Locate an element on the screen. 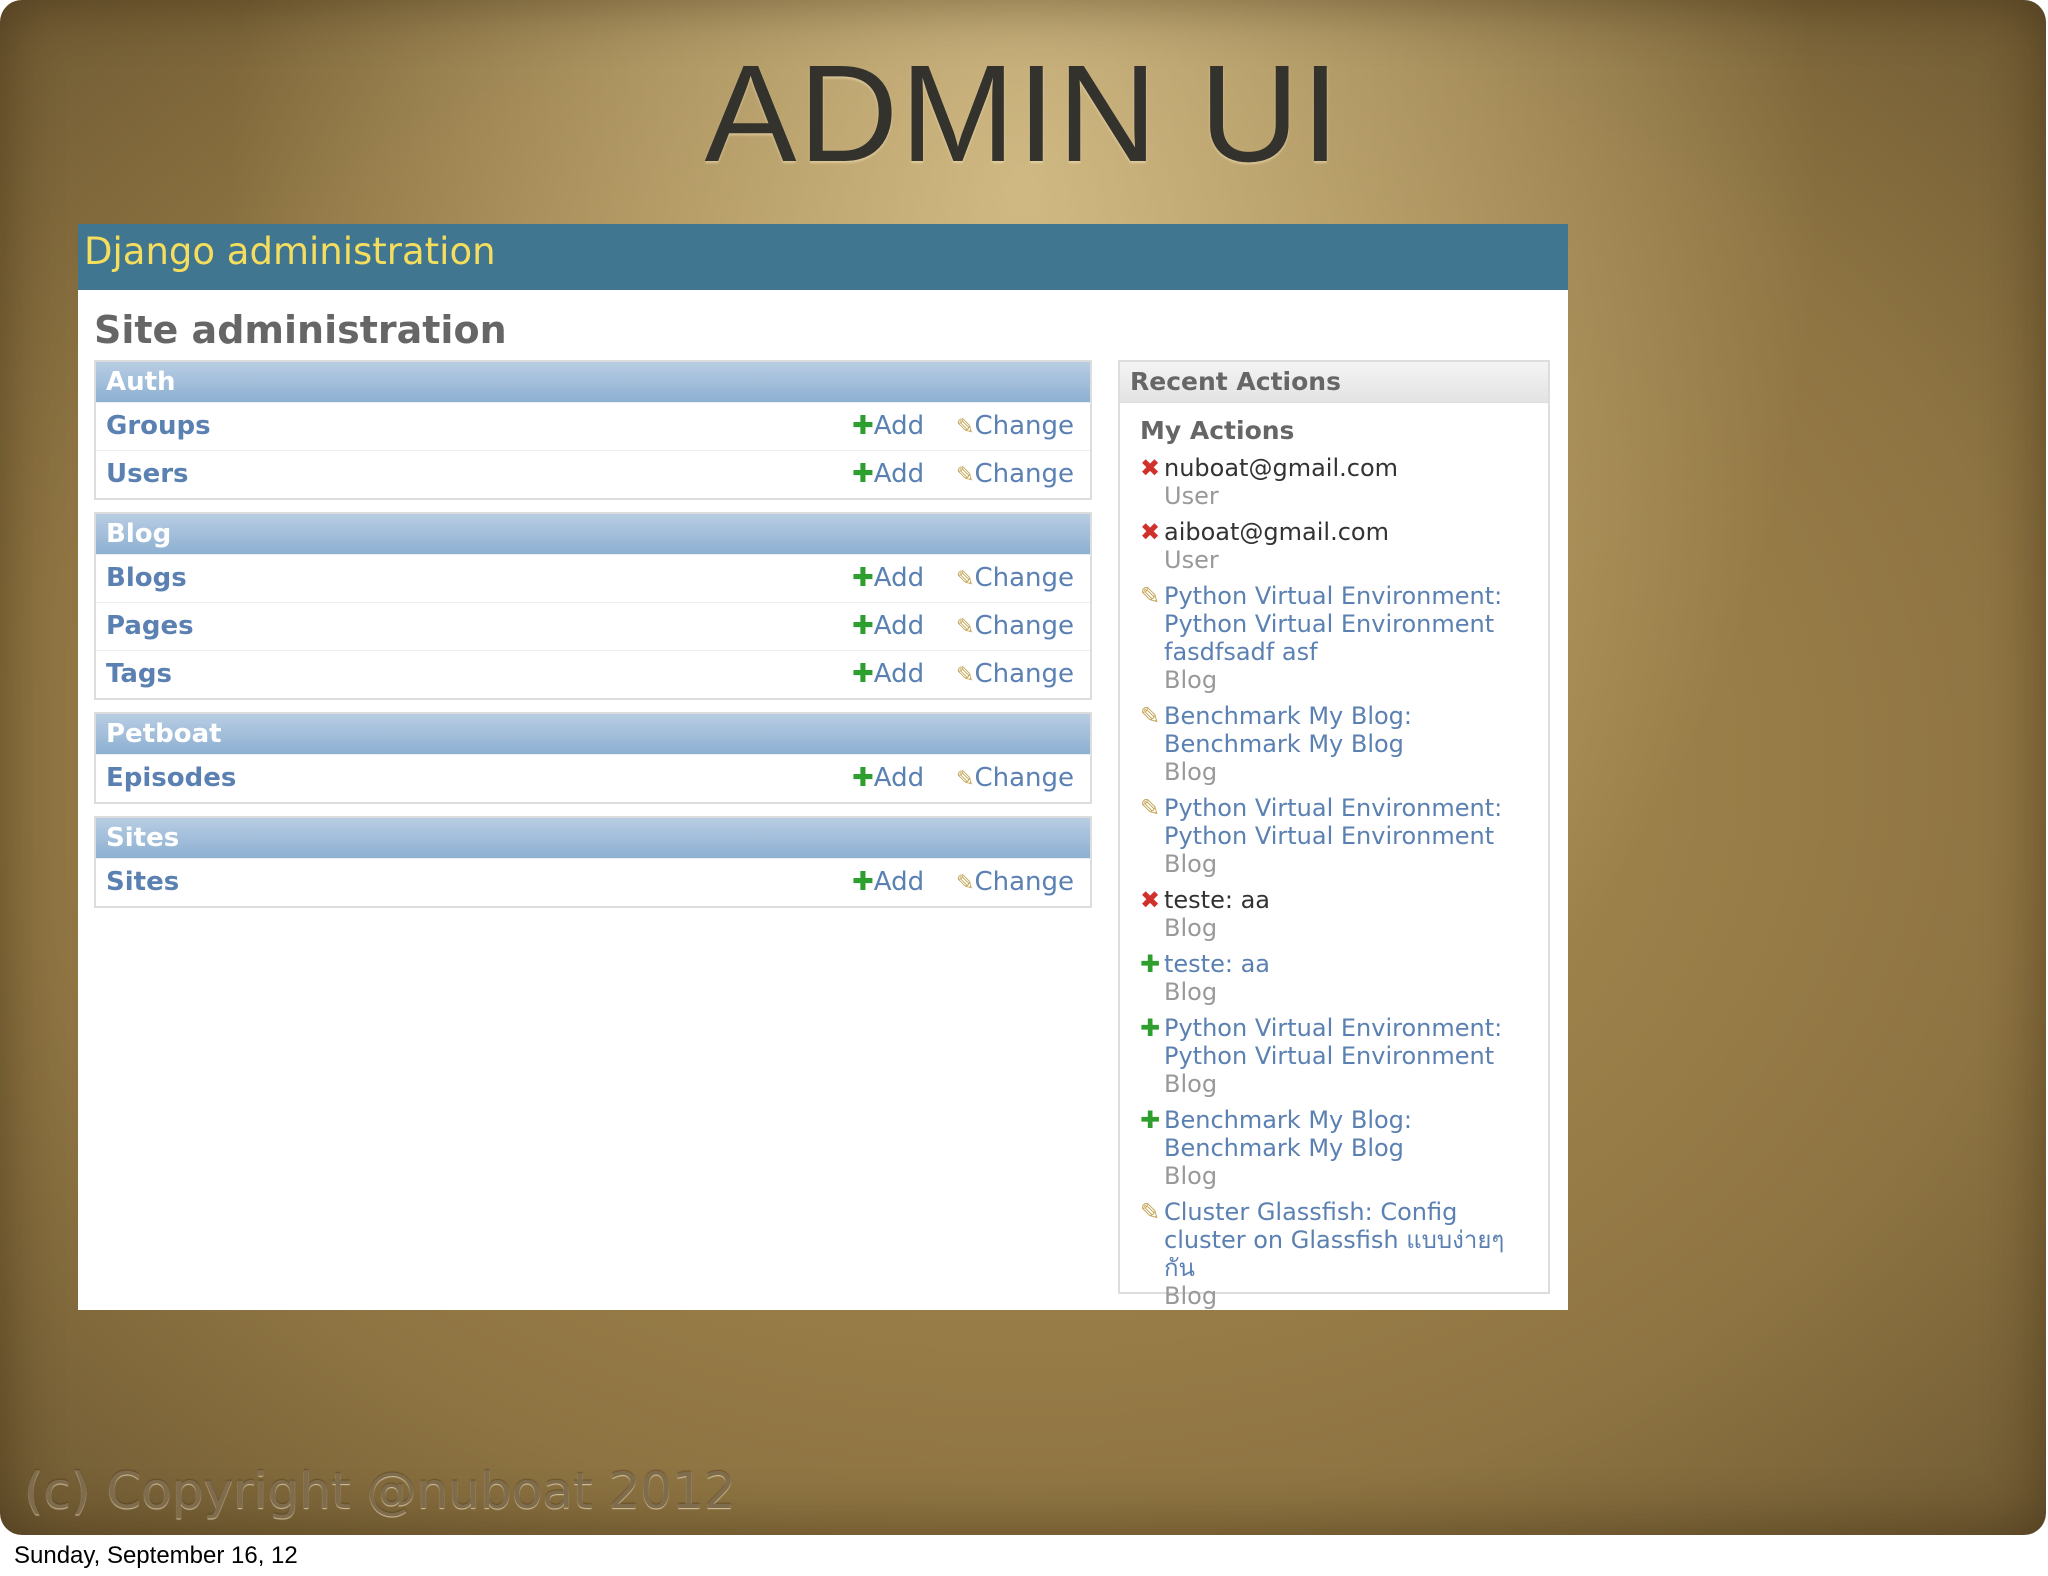  model-link: Pages is located at coordinates (150, 626).